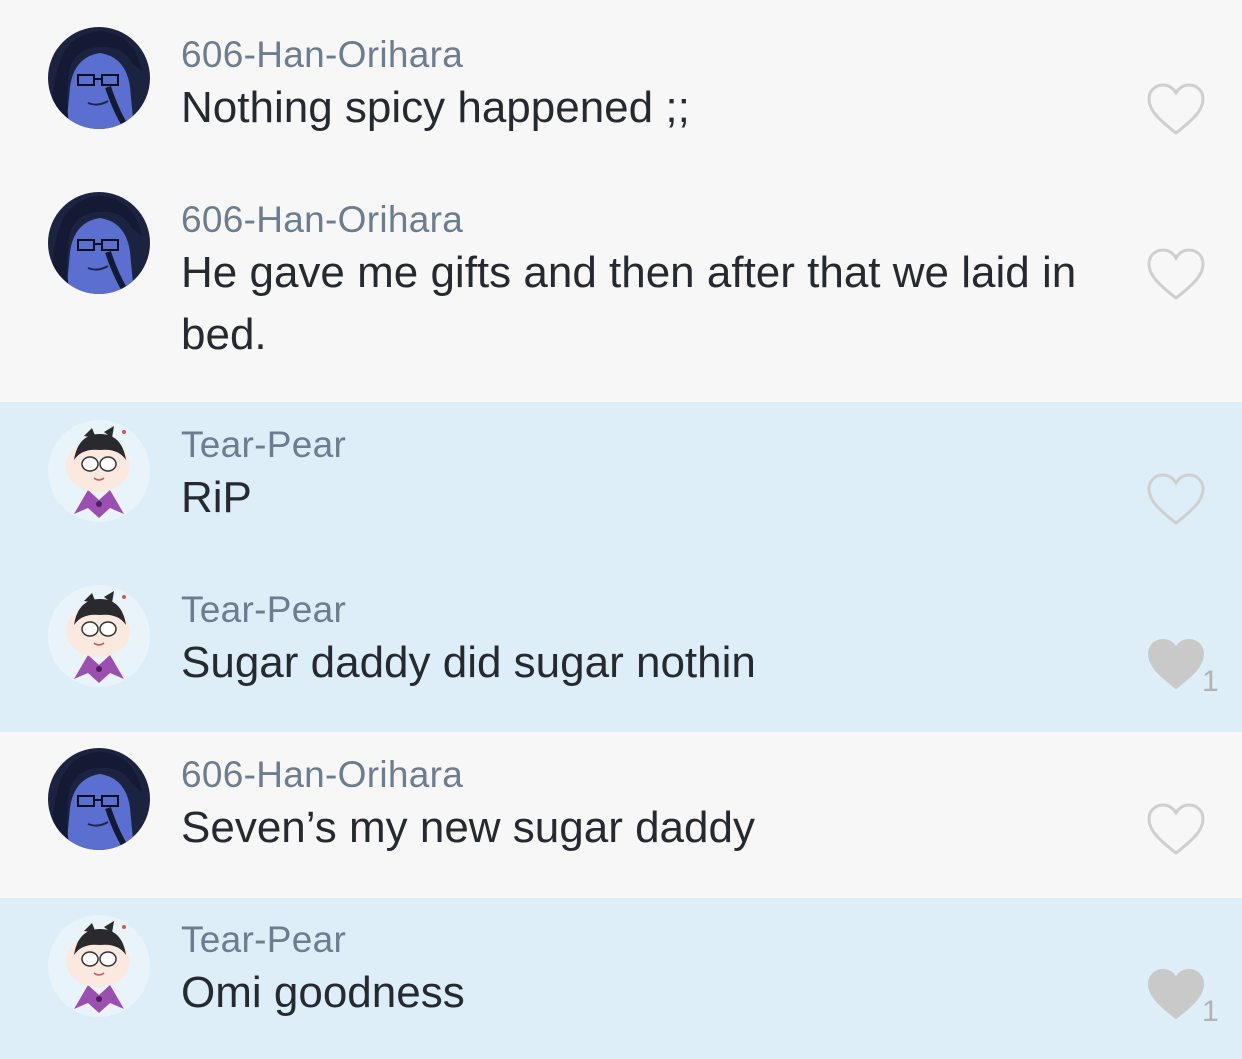  I want to click on comment-message: Seven’s my new sugar daddy, so click(468, 827).